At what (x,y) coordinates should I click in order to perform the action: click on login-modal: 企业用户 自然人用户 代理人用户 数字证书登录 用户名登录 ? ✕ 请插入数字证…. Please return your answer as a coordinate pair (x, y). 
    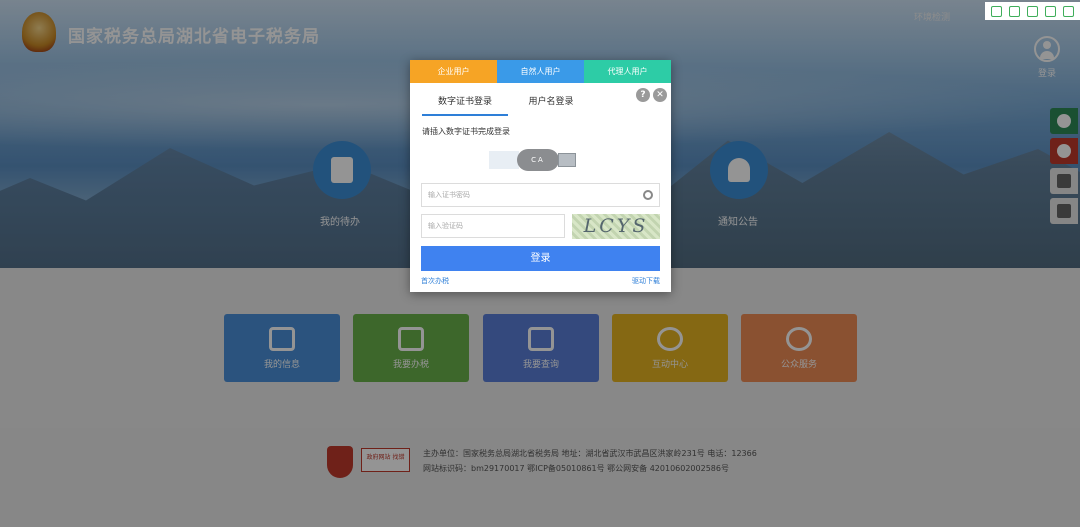
    Looking at the image, I should click on (540, 176).